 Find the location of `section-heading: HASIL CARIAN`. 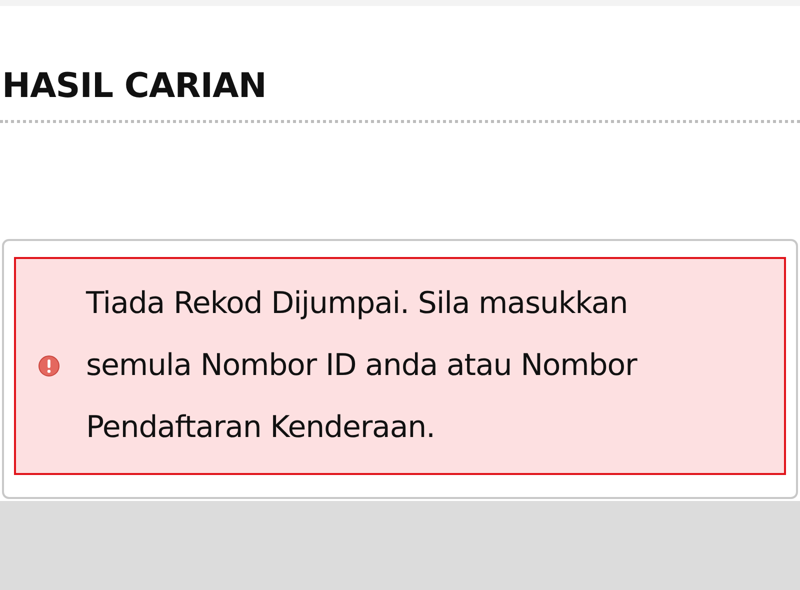

section-heading: HASIL CARIAN is located at coordinates (135, 86).